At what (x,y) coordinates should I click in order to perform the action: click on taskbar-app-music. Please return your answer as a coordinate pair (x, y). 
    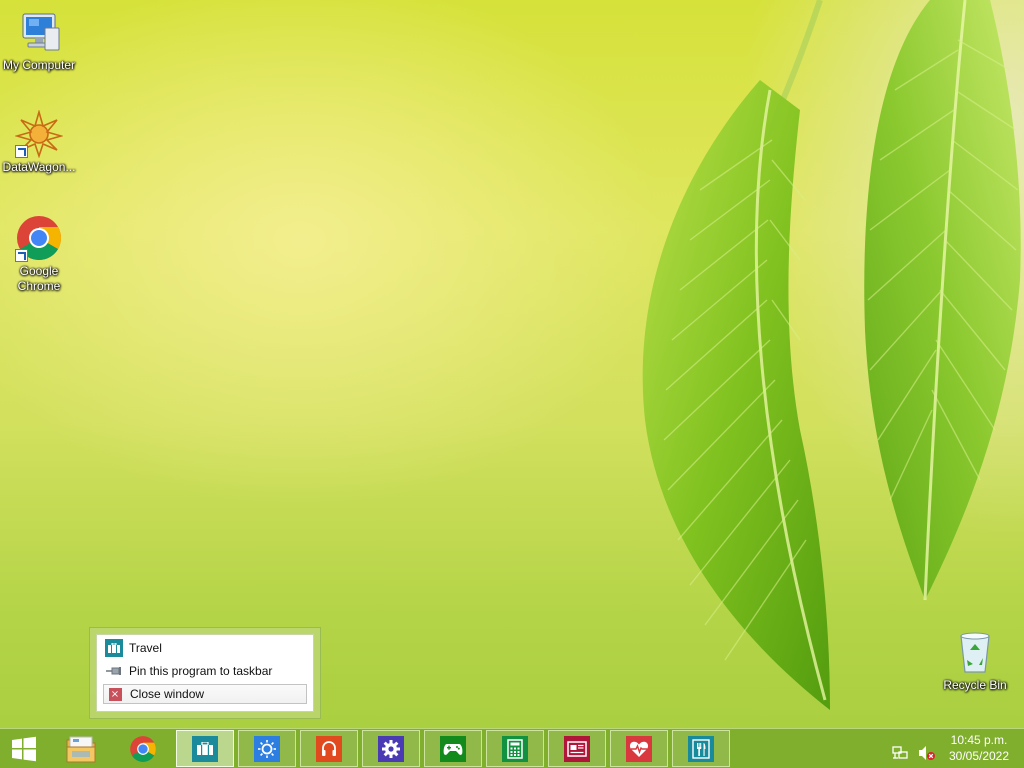
    Looking at the image, I should click on (329, 748).